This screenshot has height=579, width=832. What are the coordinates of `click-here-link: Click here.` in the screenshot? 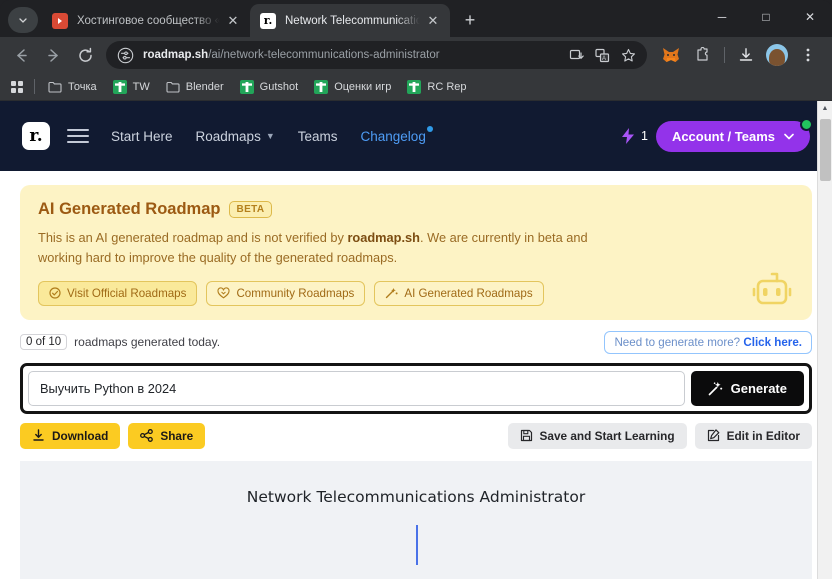 It's located at (772, 342).